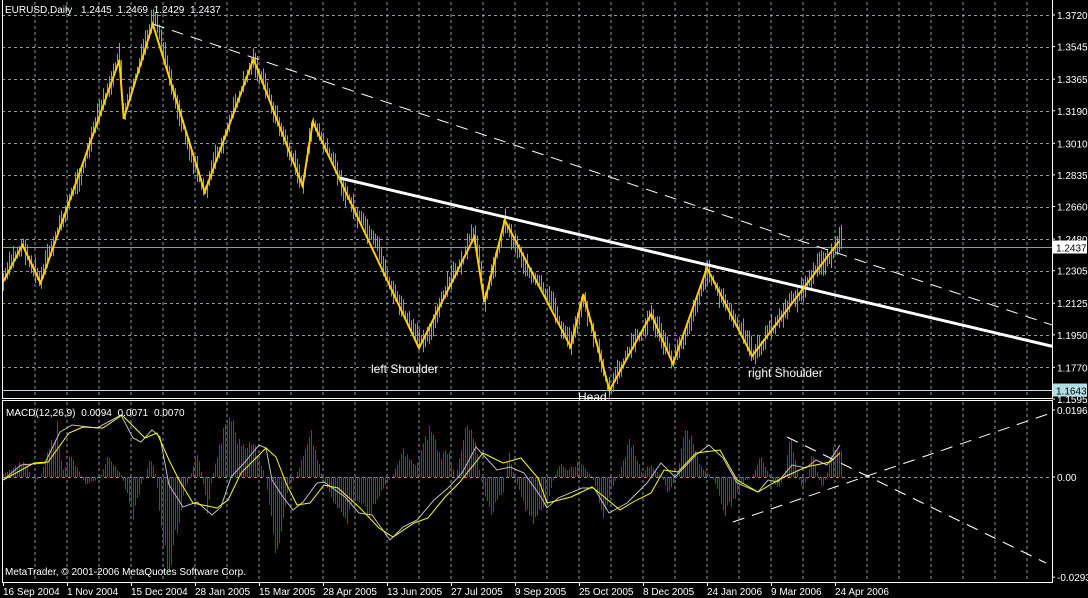 The width and height of the screenshot is (1088, 598). What do you see at coordinates (606, 592) in the screenshot?
I see `date-tick-label: 25 Oct 2005` at bounding box center [606, 592].